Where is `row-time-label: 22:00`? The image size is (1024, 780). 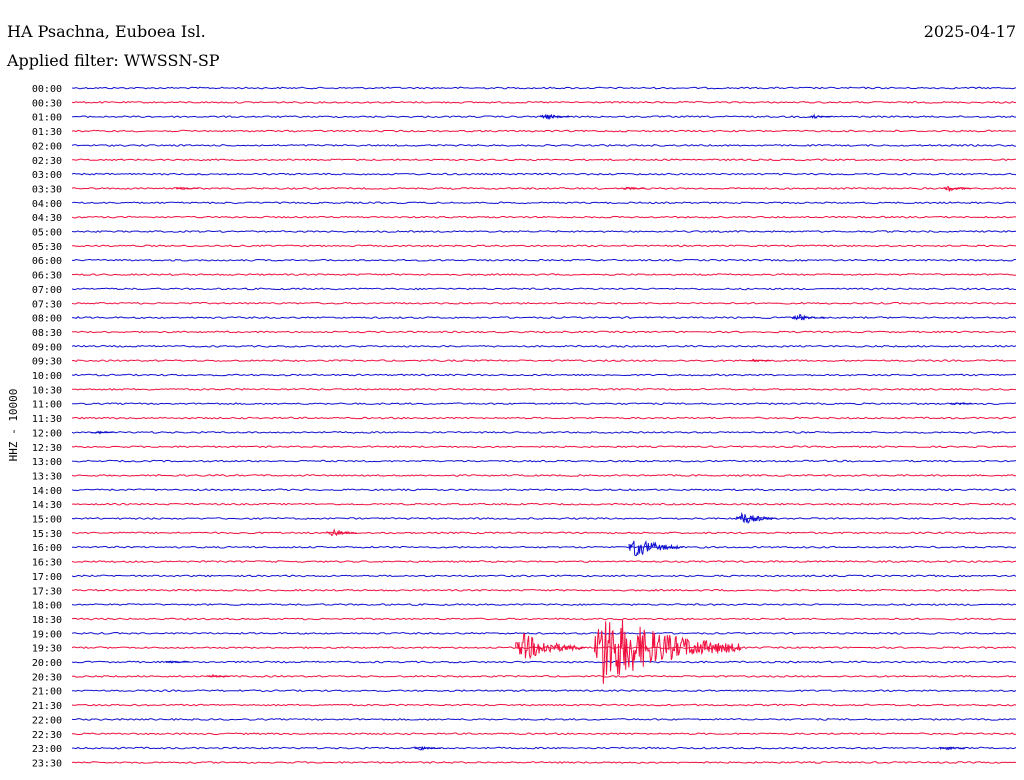 row-time-label: 22:00 is located at coordinates (47, 720).